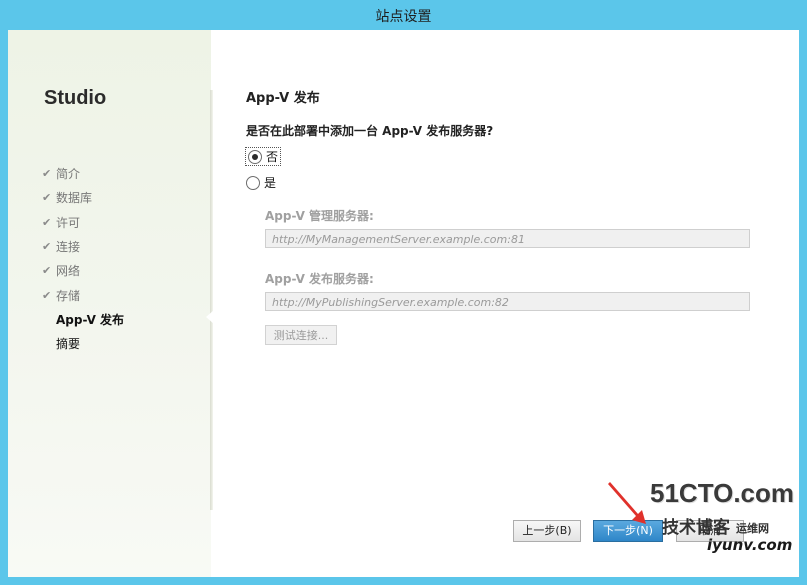 The height and width of the screenshot is (585, 807). I want to click on radio-option-yes: 是, so click(261, 182).